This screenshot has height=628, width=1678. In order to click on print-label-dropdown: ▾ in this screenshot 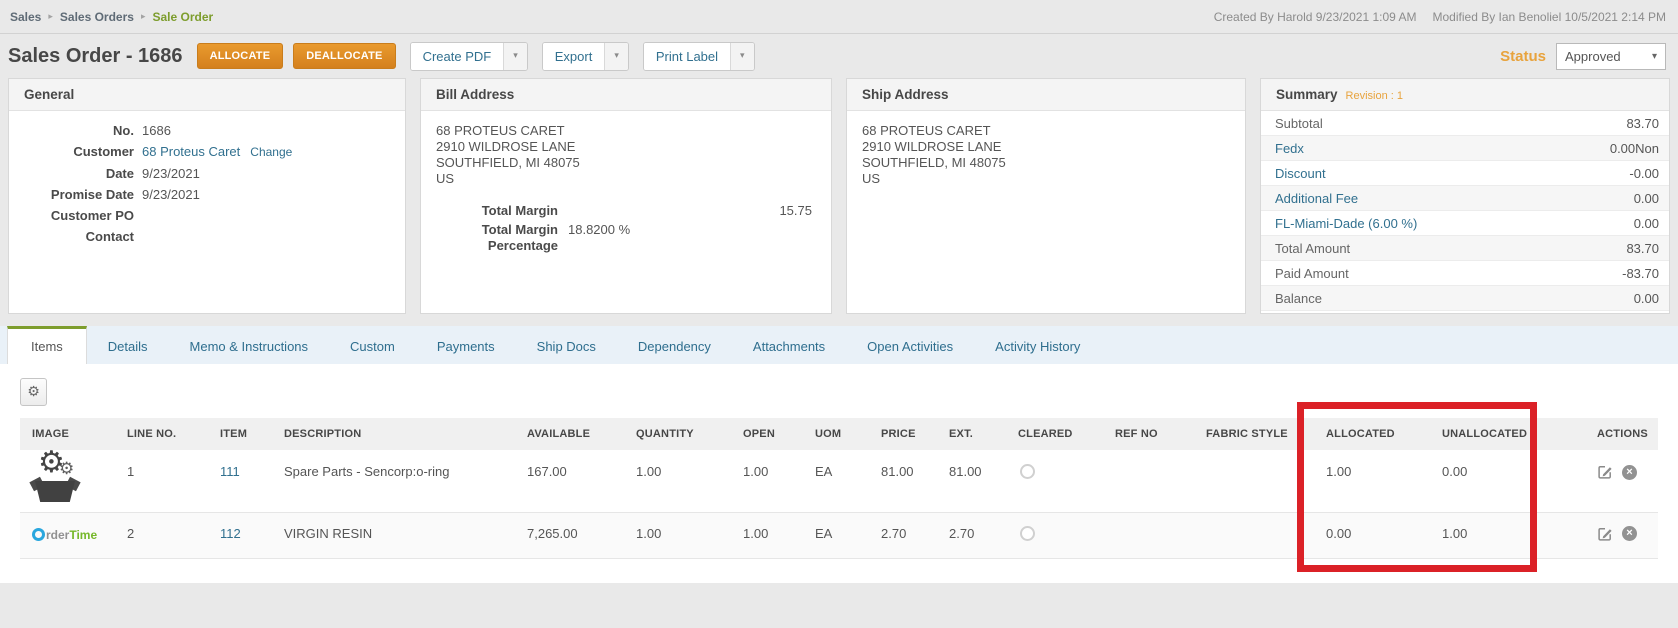, I will do `click(742, 56)`.